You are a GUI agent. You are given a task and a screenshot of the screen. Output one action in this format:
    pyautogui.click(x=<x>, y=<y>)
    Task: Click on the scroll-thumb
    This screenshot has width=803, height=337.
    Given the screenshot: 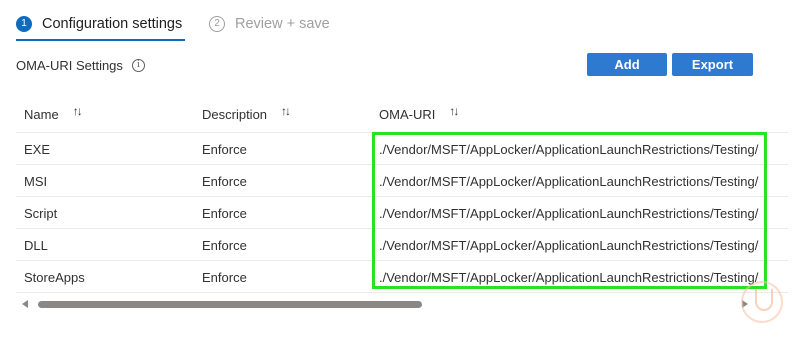 What is the action you would take?
    pyautogui.click(x=230, y=304)
    